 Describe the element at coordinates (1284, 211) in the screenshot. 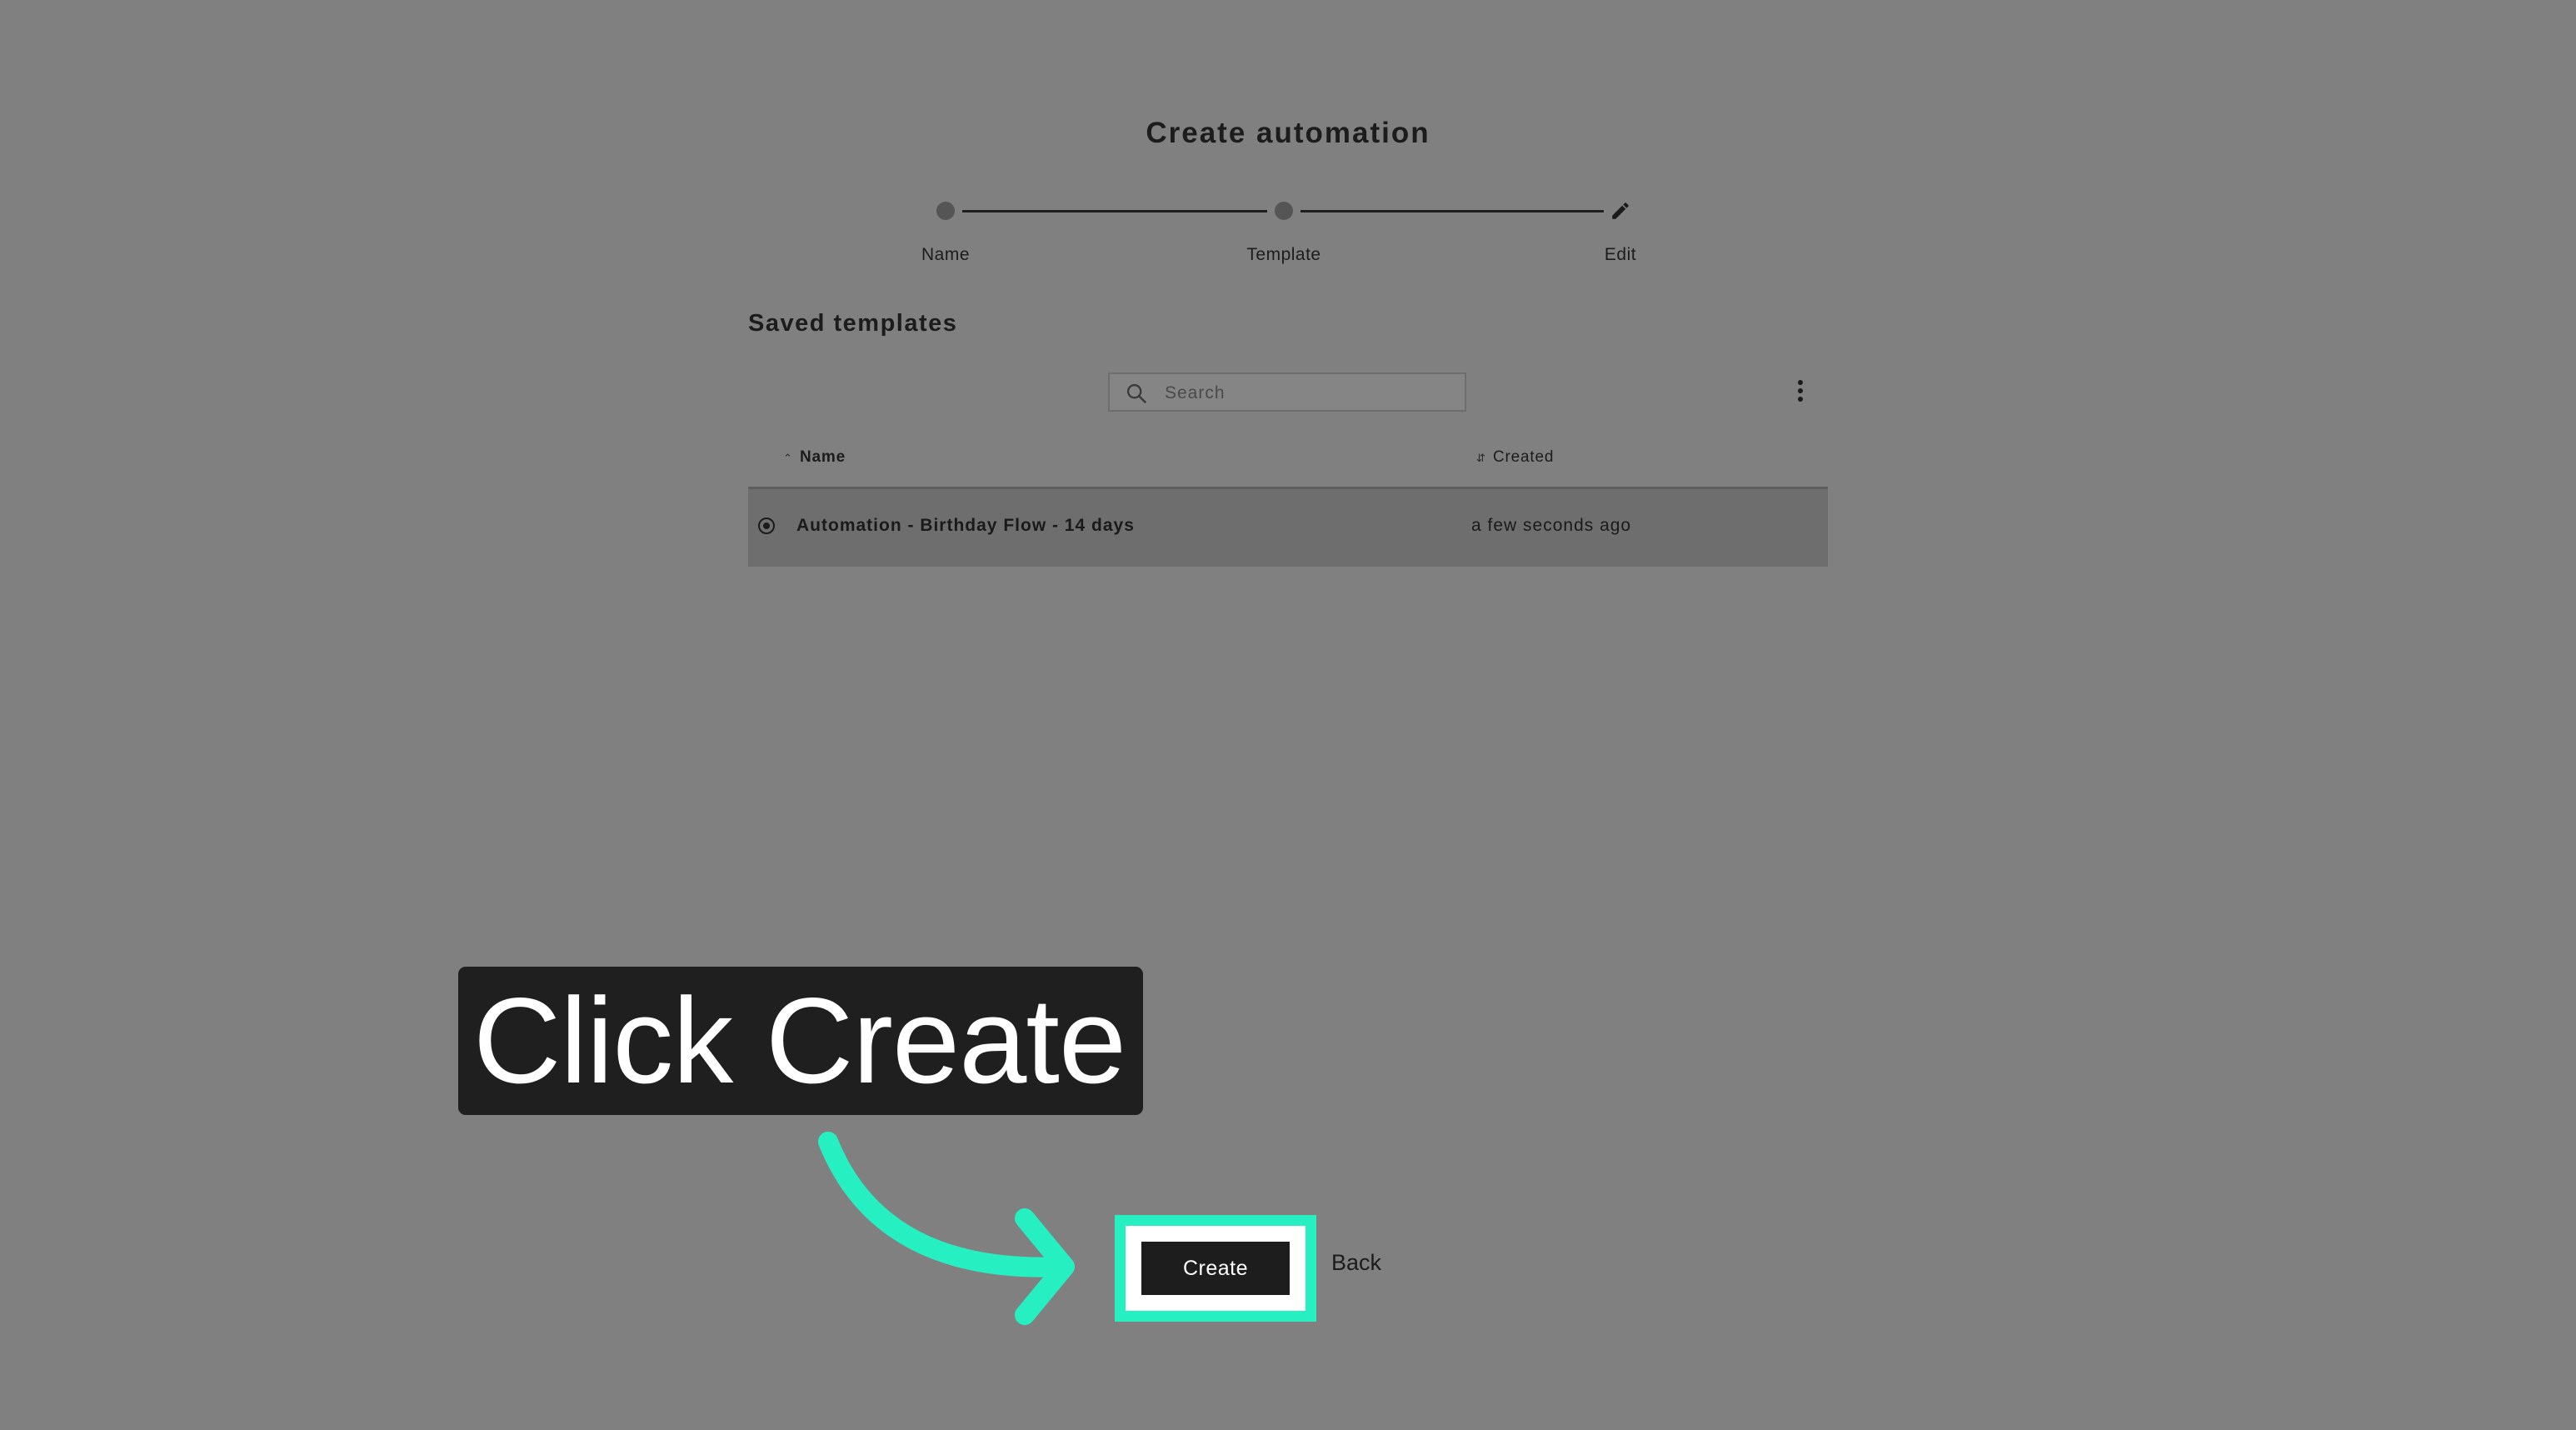

I see `step-dot-template` at that location.